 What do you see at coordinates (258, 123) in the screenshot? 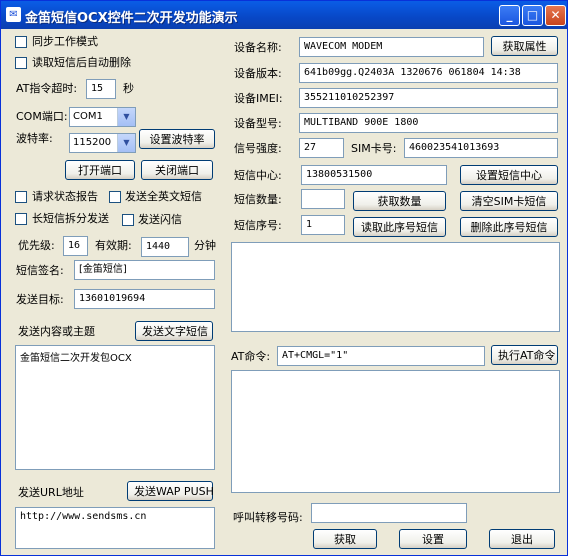
I see `device-model-label: 设备型号:` at bounding box center [258, 123].